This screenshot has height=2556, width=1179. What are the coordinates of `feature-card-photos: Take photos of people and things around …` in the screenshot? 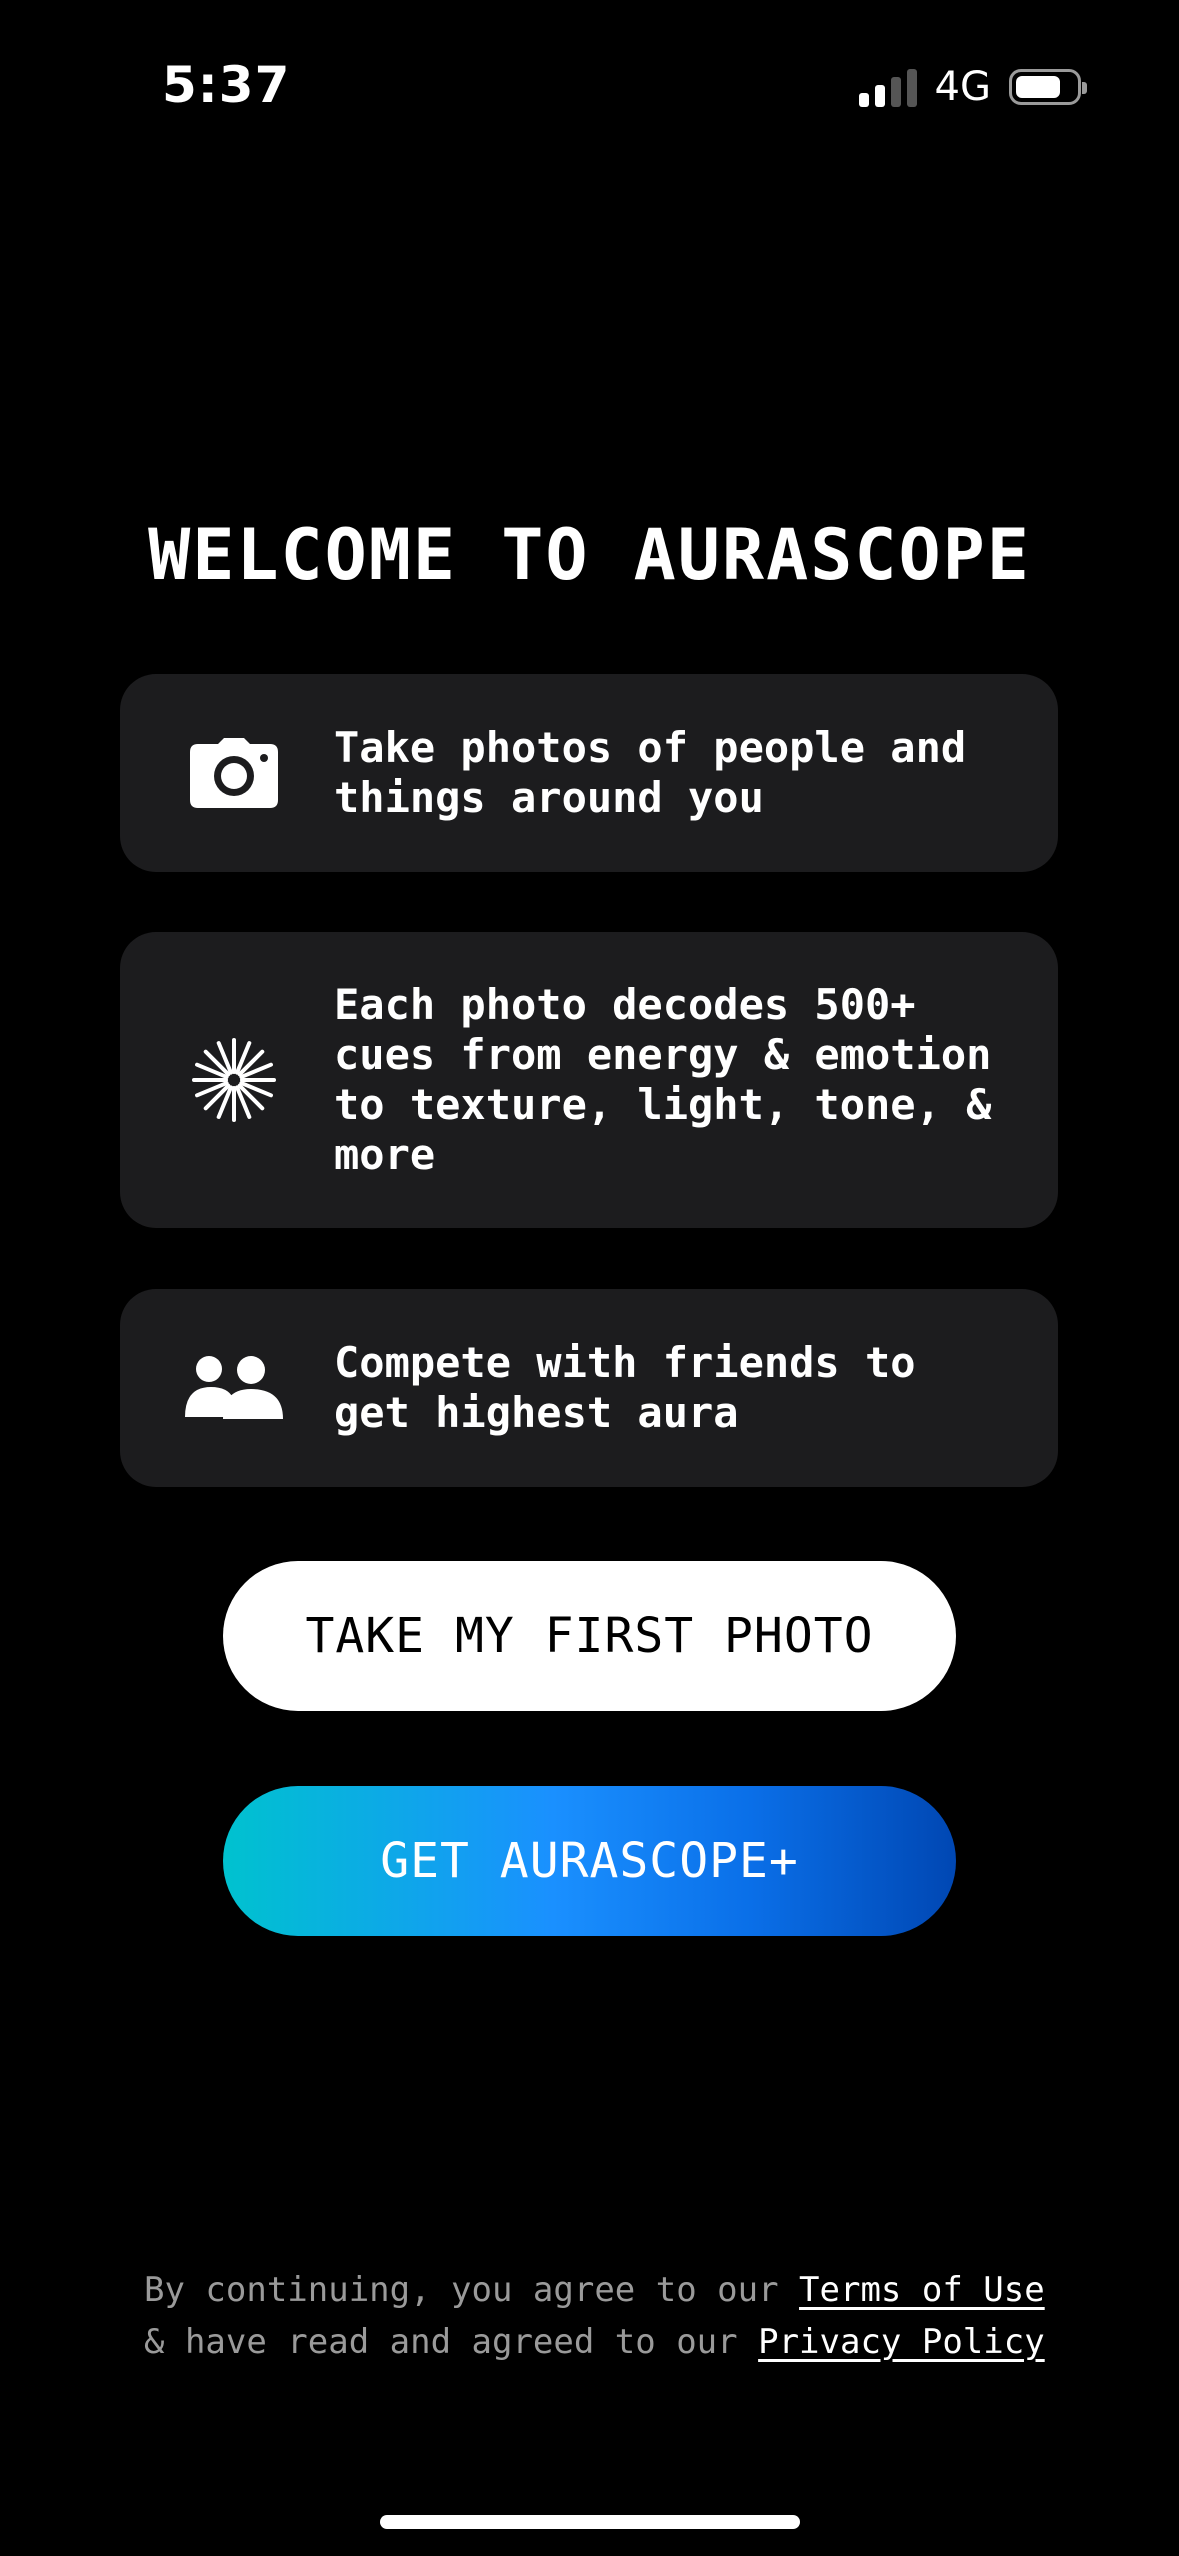 It's located at (589, 773).